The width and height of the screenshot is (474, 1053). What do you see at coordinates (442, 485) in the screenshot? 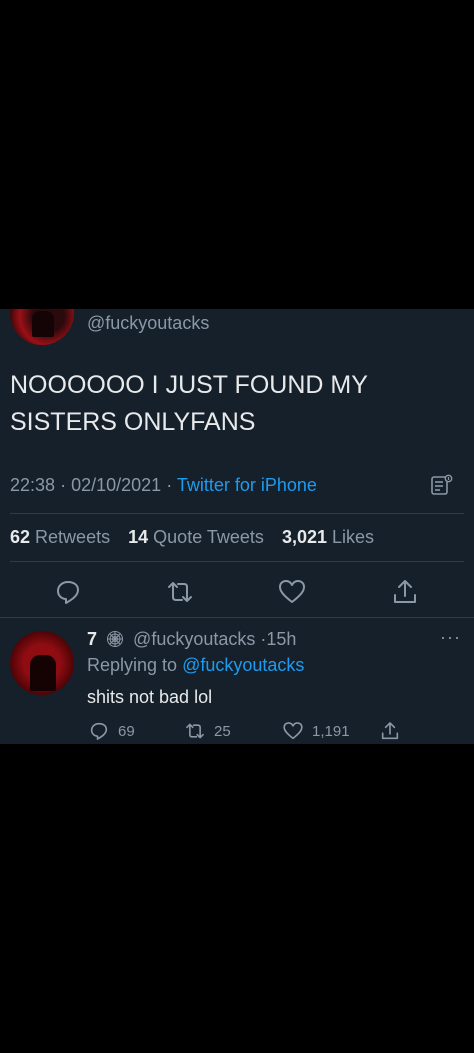
I see `analytics-icon` at bounding box center [442, 485].